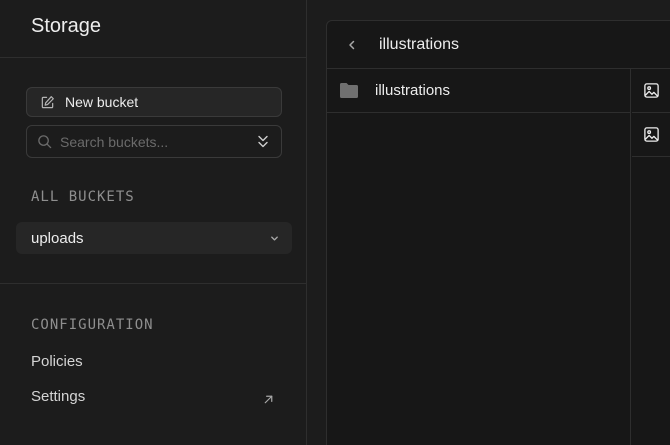  Describe the element at coordinates (156, 396) in the screenshot. I see `sidebar-item-settings: Settings` at that location.